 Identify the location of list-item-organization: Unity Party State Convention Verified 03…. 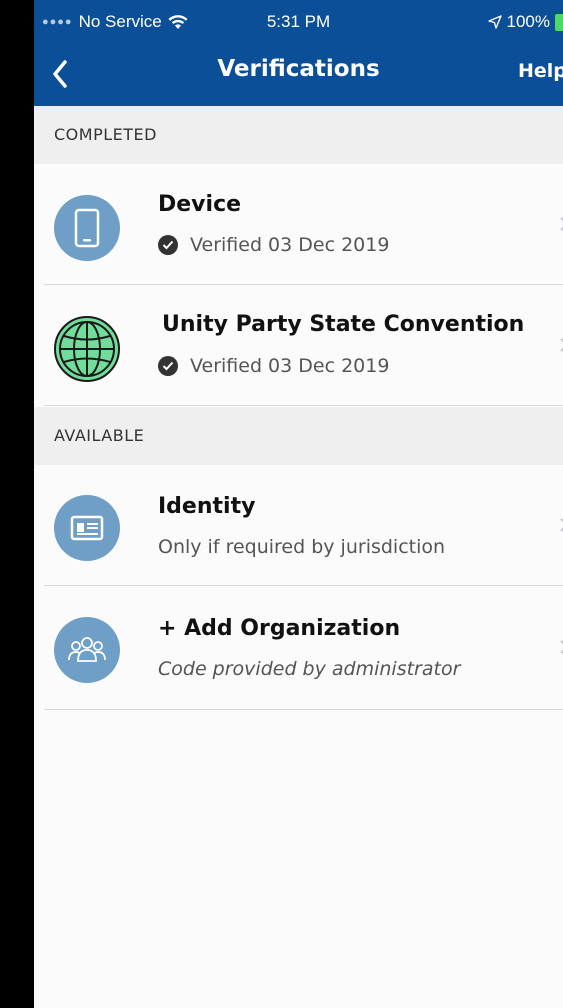
(298, 345).